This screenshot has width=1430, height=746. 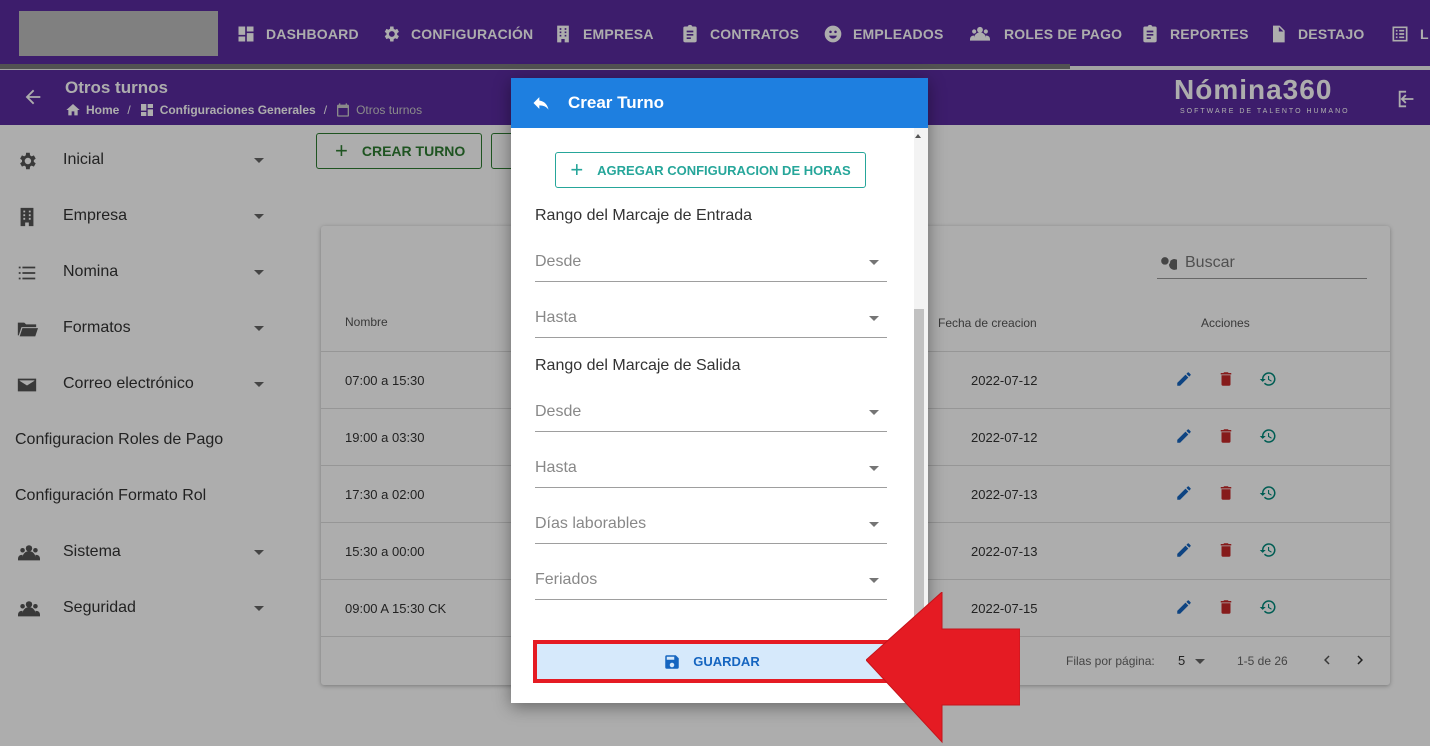 I want to click on salida-hasta-select: Hasta, so click(x=711, y=470).